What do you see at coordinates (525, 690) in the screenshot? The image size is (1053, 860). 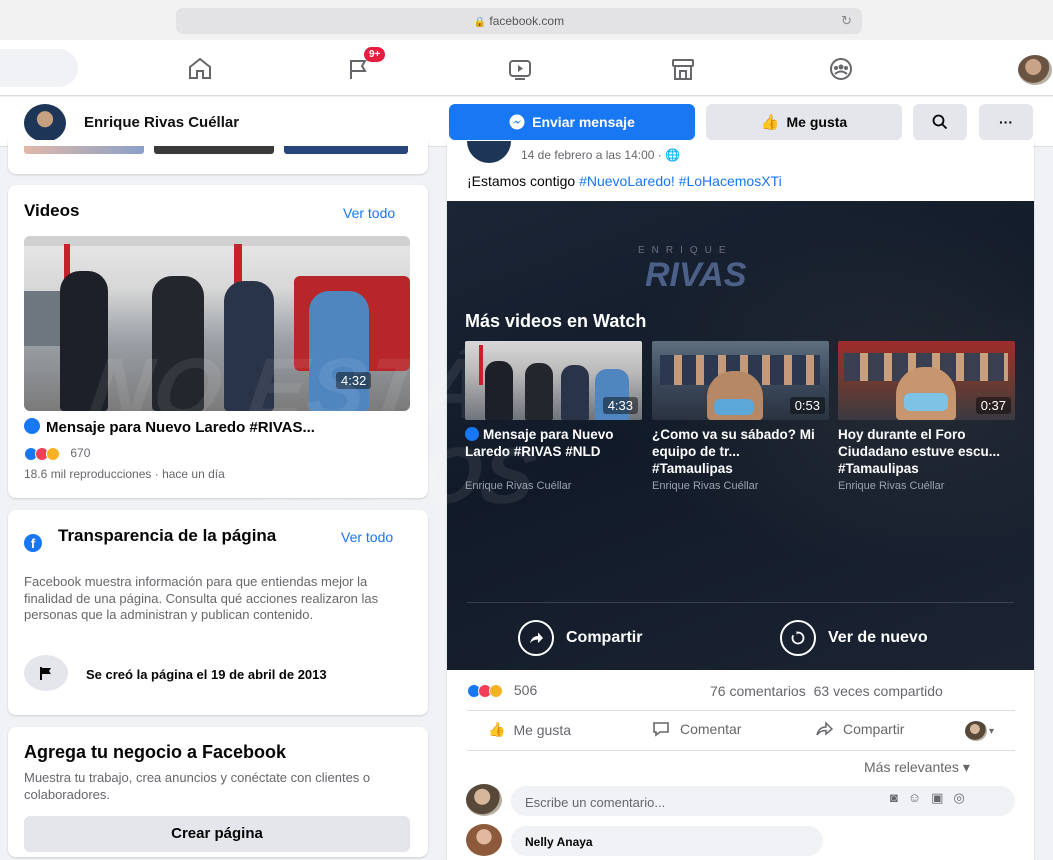 I see `post-reaction-count: 506` at bounding box center [525, 690].